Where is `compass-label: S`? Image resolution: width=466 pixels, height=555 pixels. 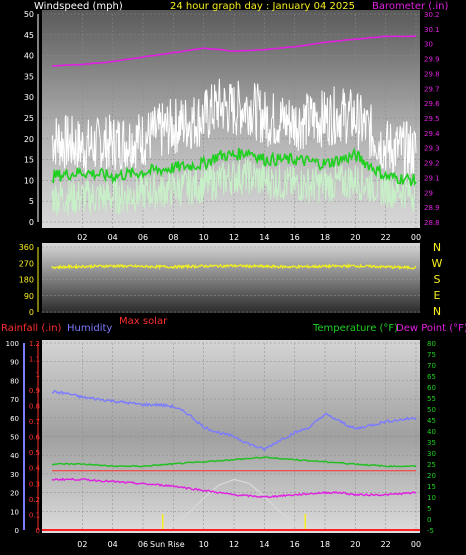 compass-label: S is located at coordinates (437, 279).